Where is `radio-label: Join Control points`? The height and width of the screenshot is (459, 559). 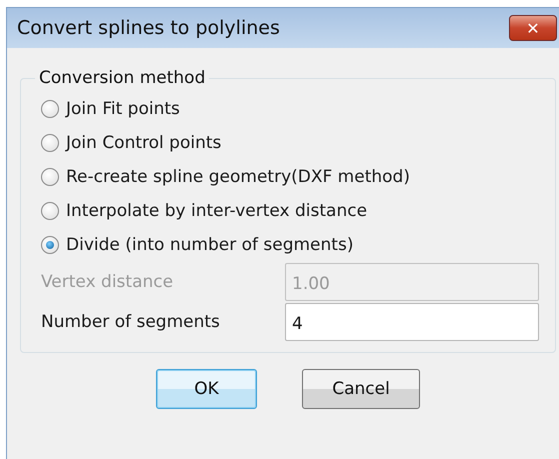
radio-label: Join Control points is located at coordinates (144, 143).